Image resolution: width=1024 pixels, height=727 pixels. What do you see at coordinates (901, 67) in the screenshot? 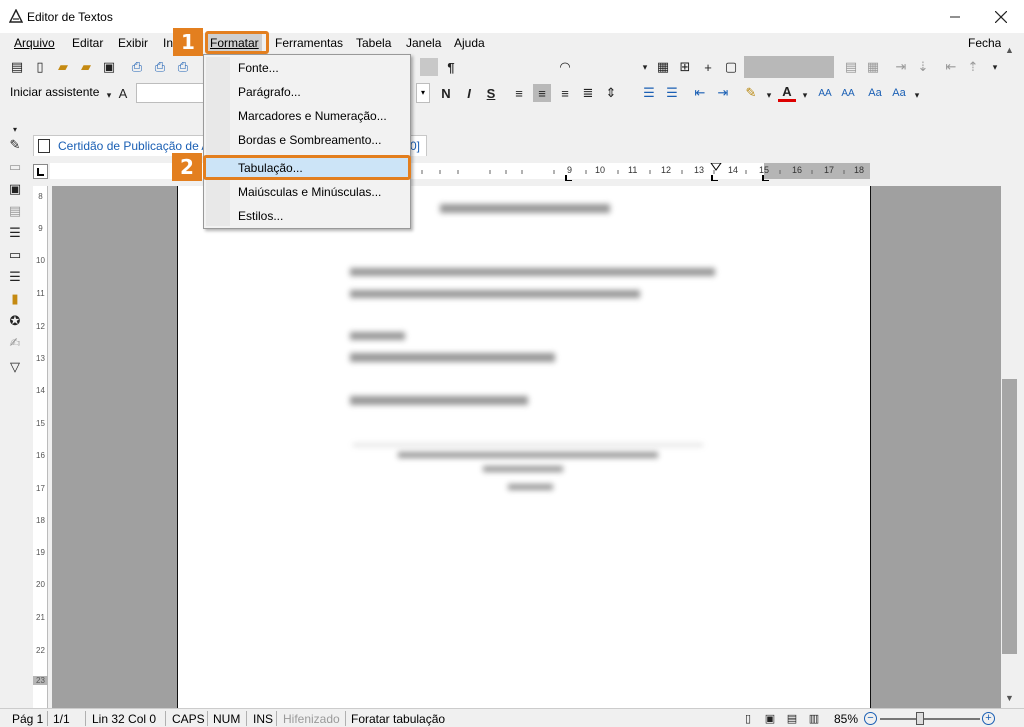
I see `insert-column-icon: ⇥` at bounding box center [901, 67].